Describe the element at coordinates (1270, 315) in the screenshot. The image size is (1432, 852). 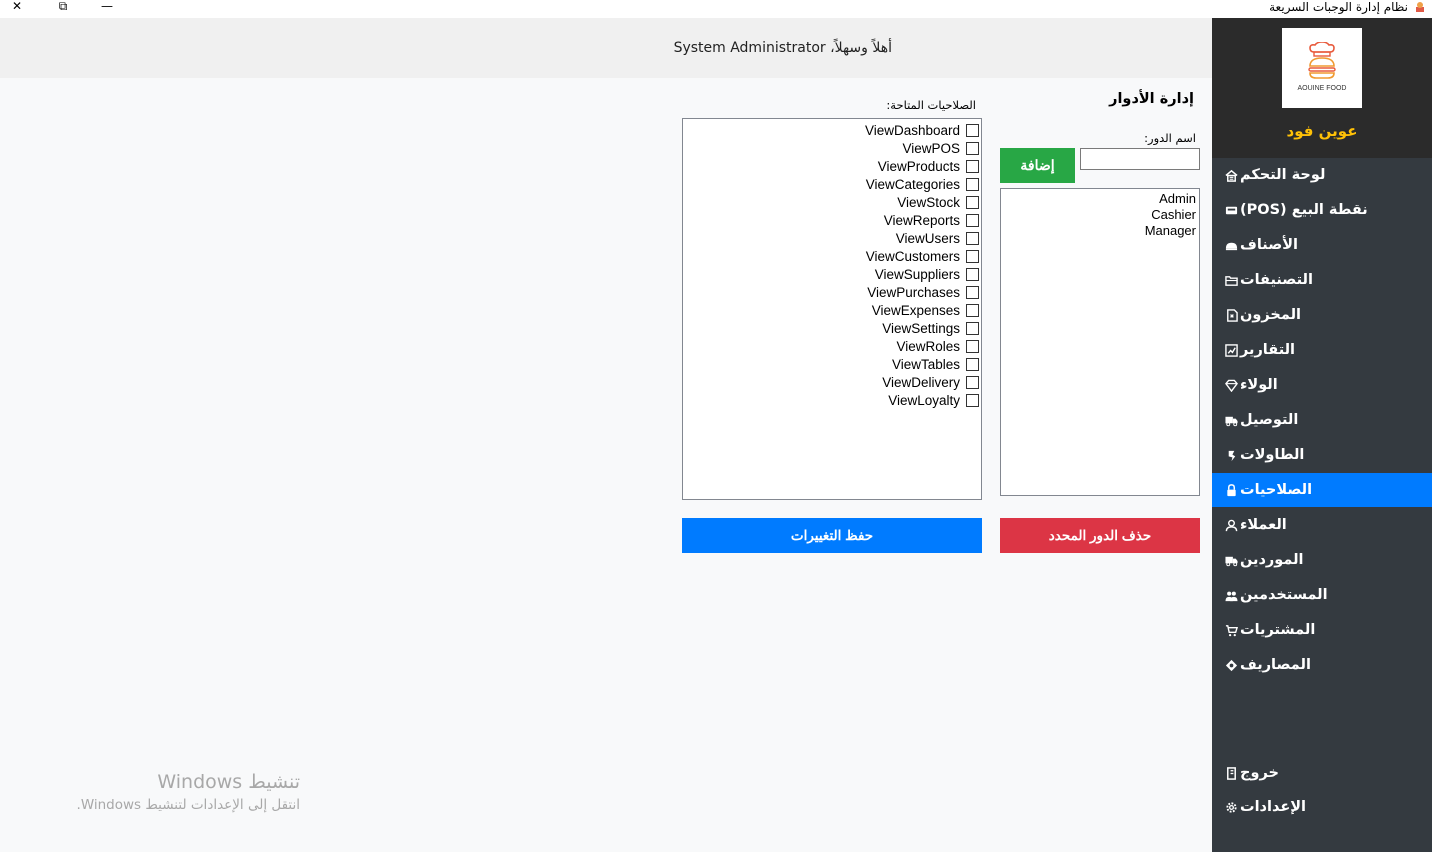
I see `sidebar-item-label: المخزون` at that location.